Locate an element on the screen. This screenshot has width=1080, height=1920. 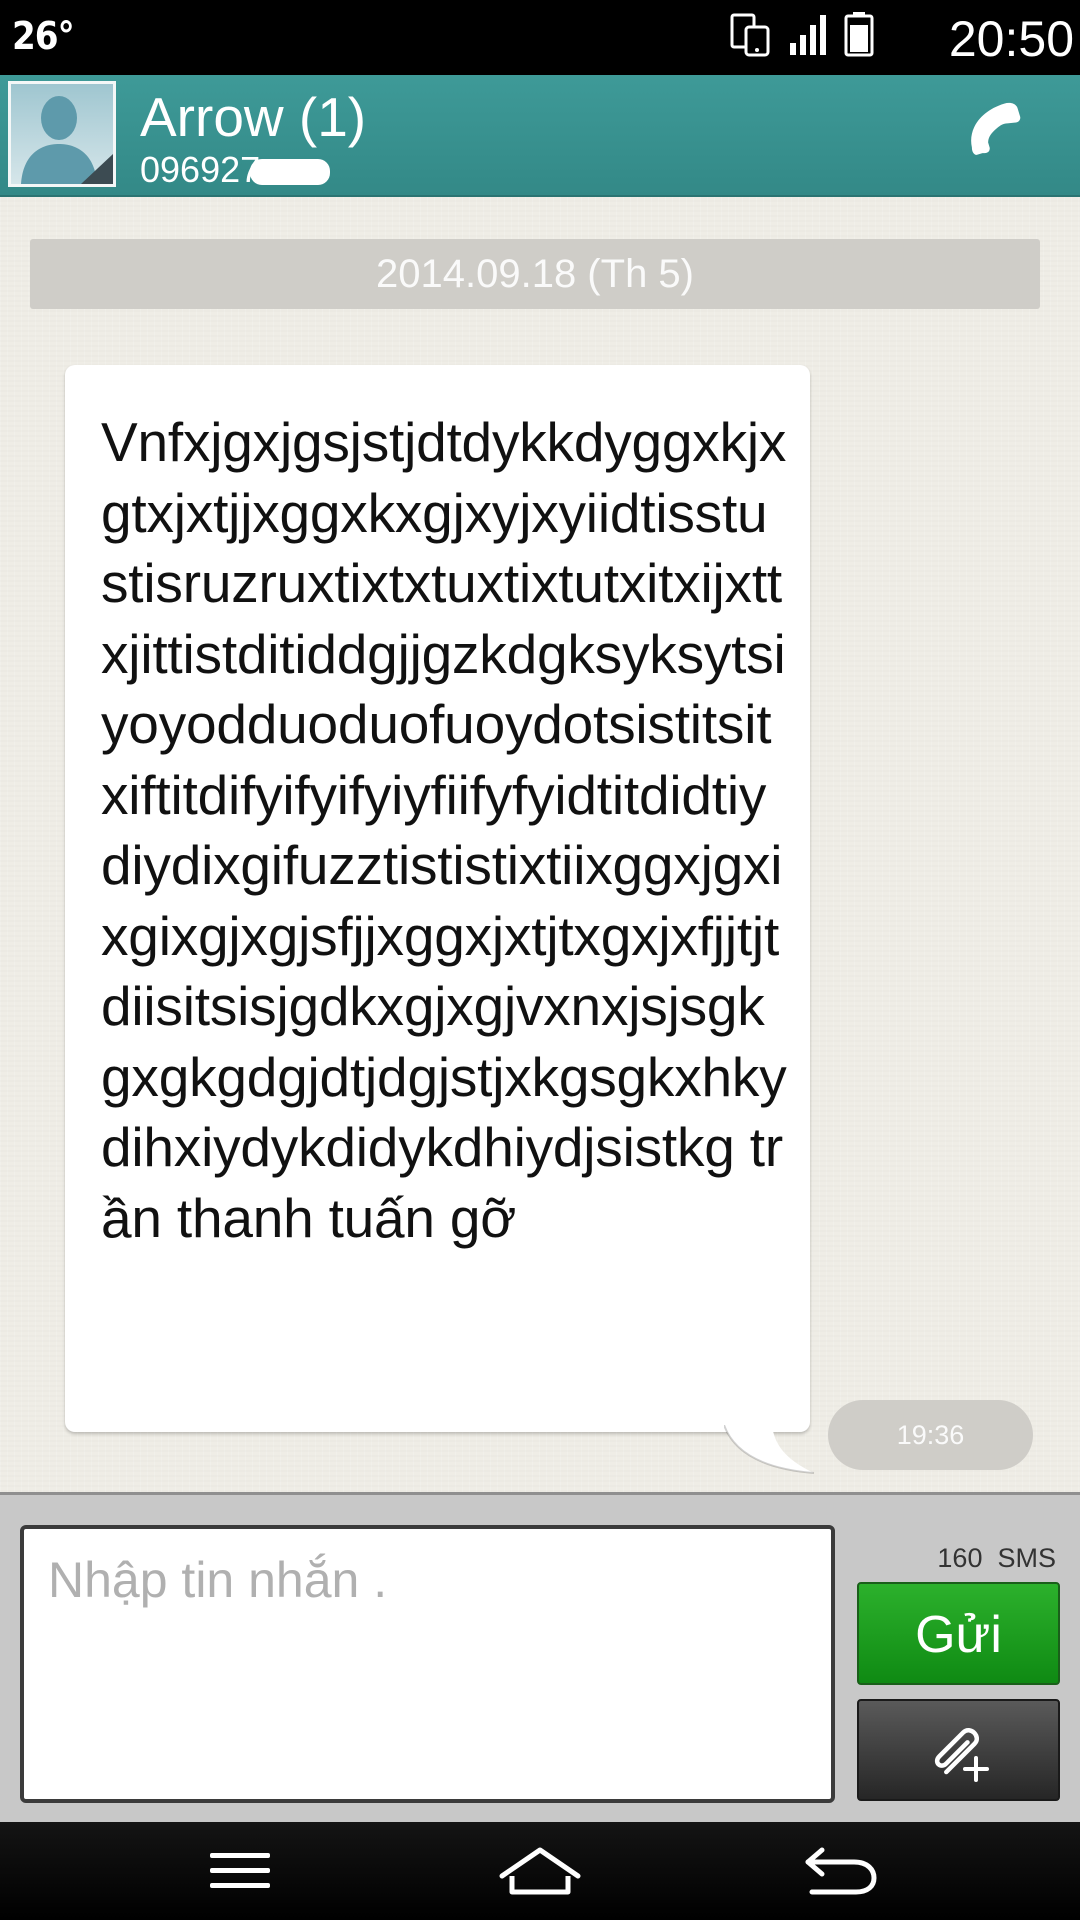
contact-name: Arrow (1) is located at coordinates (253, 117).